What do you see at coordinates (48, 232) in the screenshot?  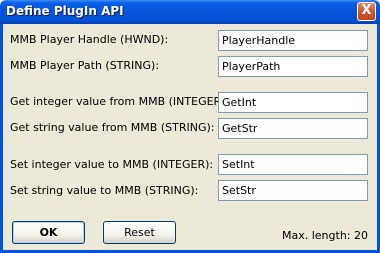 I see `ok-button: OK` at bounding box center [48, 232].